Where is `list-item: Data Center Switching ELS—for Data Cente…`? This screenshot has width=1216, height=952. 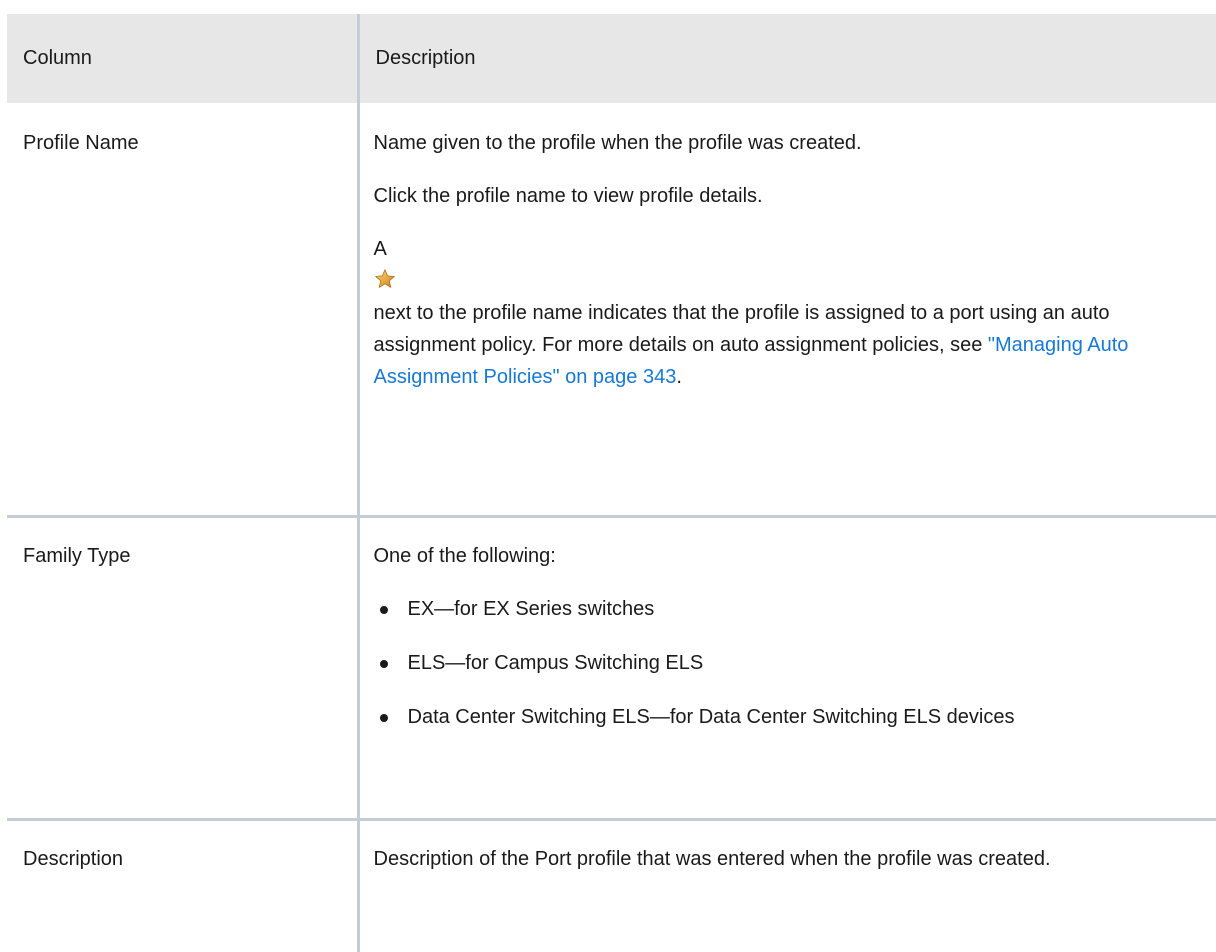
list-item: Data Center Switching ELS—for Data Cente… is located at coordinates (787, 717).